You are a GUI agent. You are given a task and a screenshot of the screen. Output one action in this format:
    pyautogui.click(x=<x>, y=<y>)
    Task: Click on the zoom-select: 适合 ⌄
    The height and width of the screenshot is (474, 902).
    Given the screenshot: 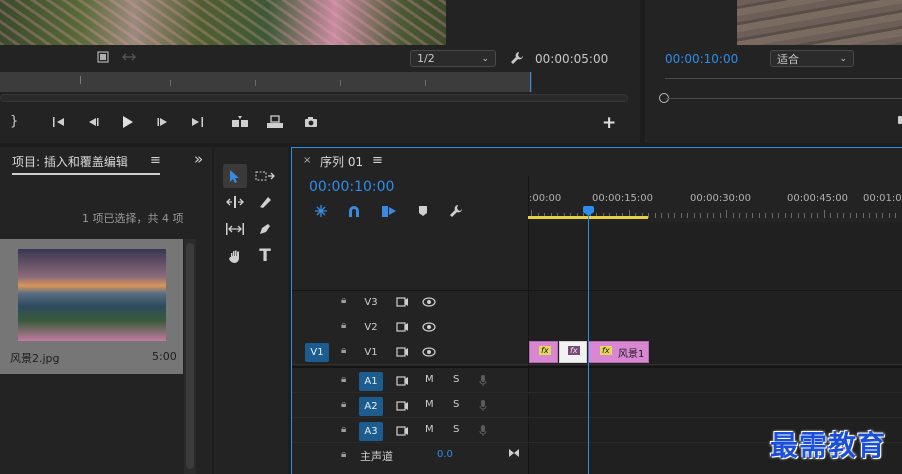 What is the action you would take?
    pyautogui.click(x=812, y=58)
    